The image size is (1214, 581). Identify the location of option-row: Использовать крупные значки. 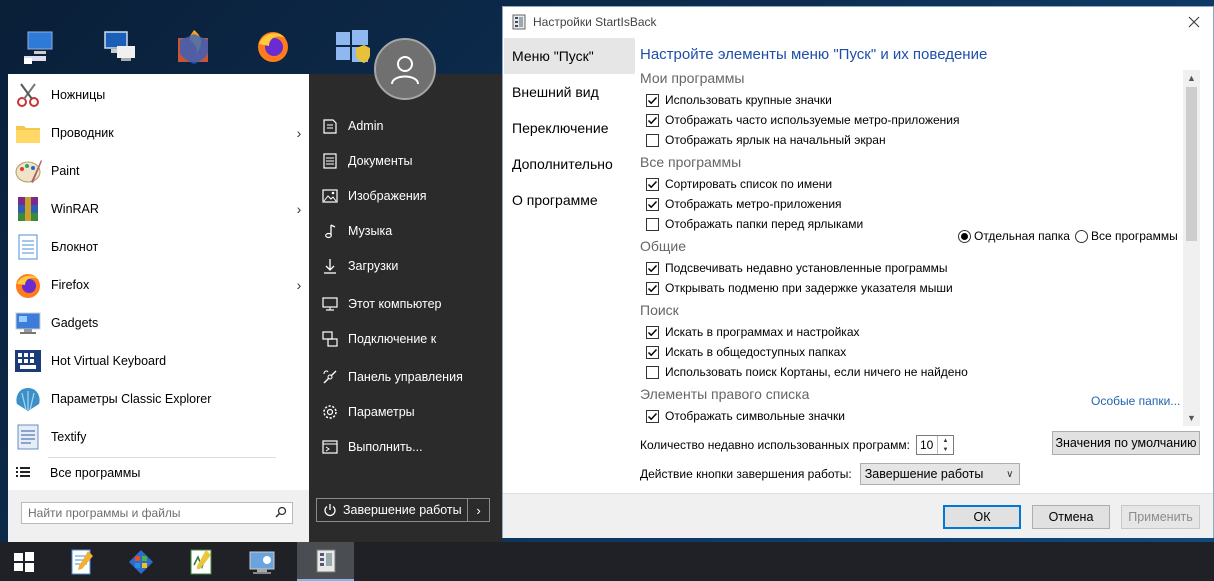
(739, 100).